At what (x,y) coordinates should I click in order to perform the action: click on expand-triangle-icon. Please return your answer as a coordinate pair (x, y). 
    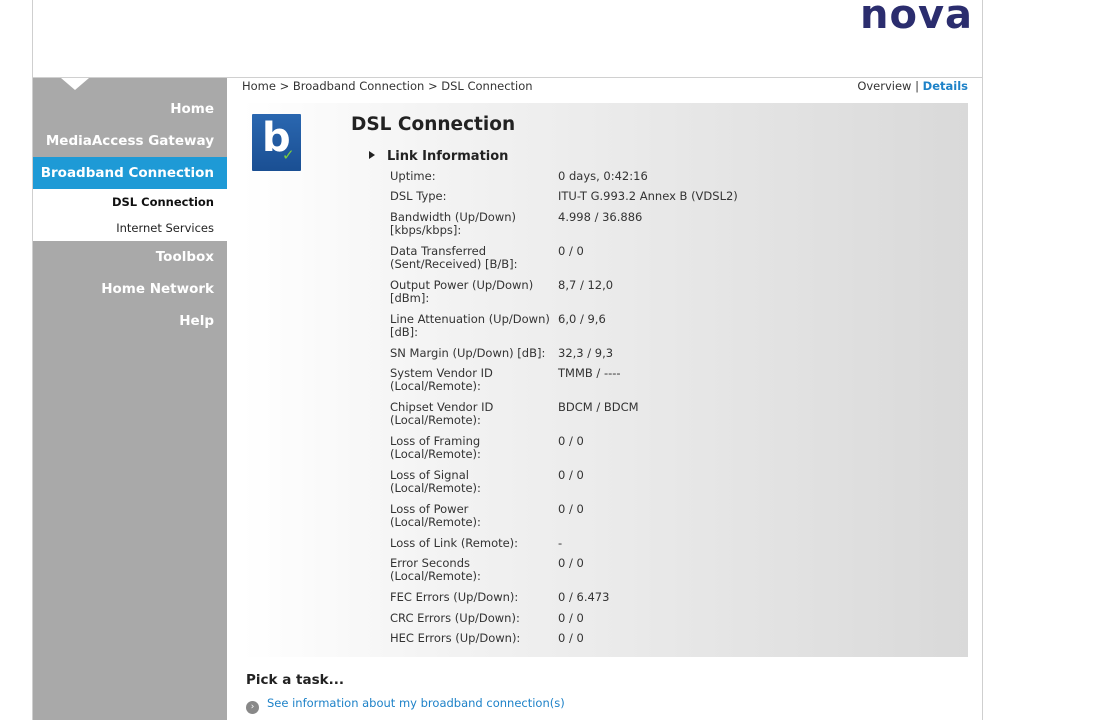
    Looking at the image, I should click on (372, 155).